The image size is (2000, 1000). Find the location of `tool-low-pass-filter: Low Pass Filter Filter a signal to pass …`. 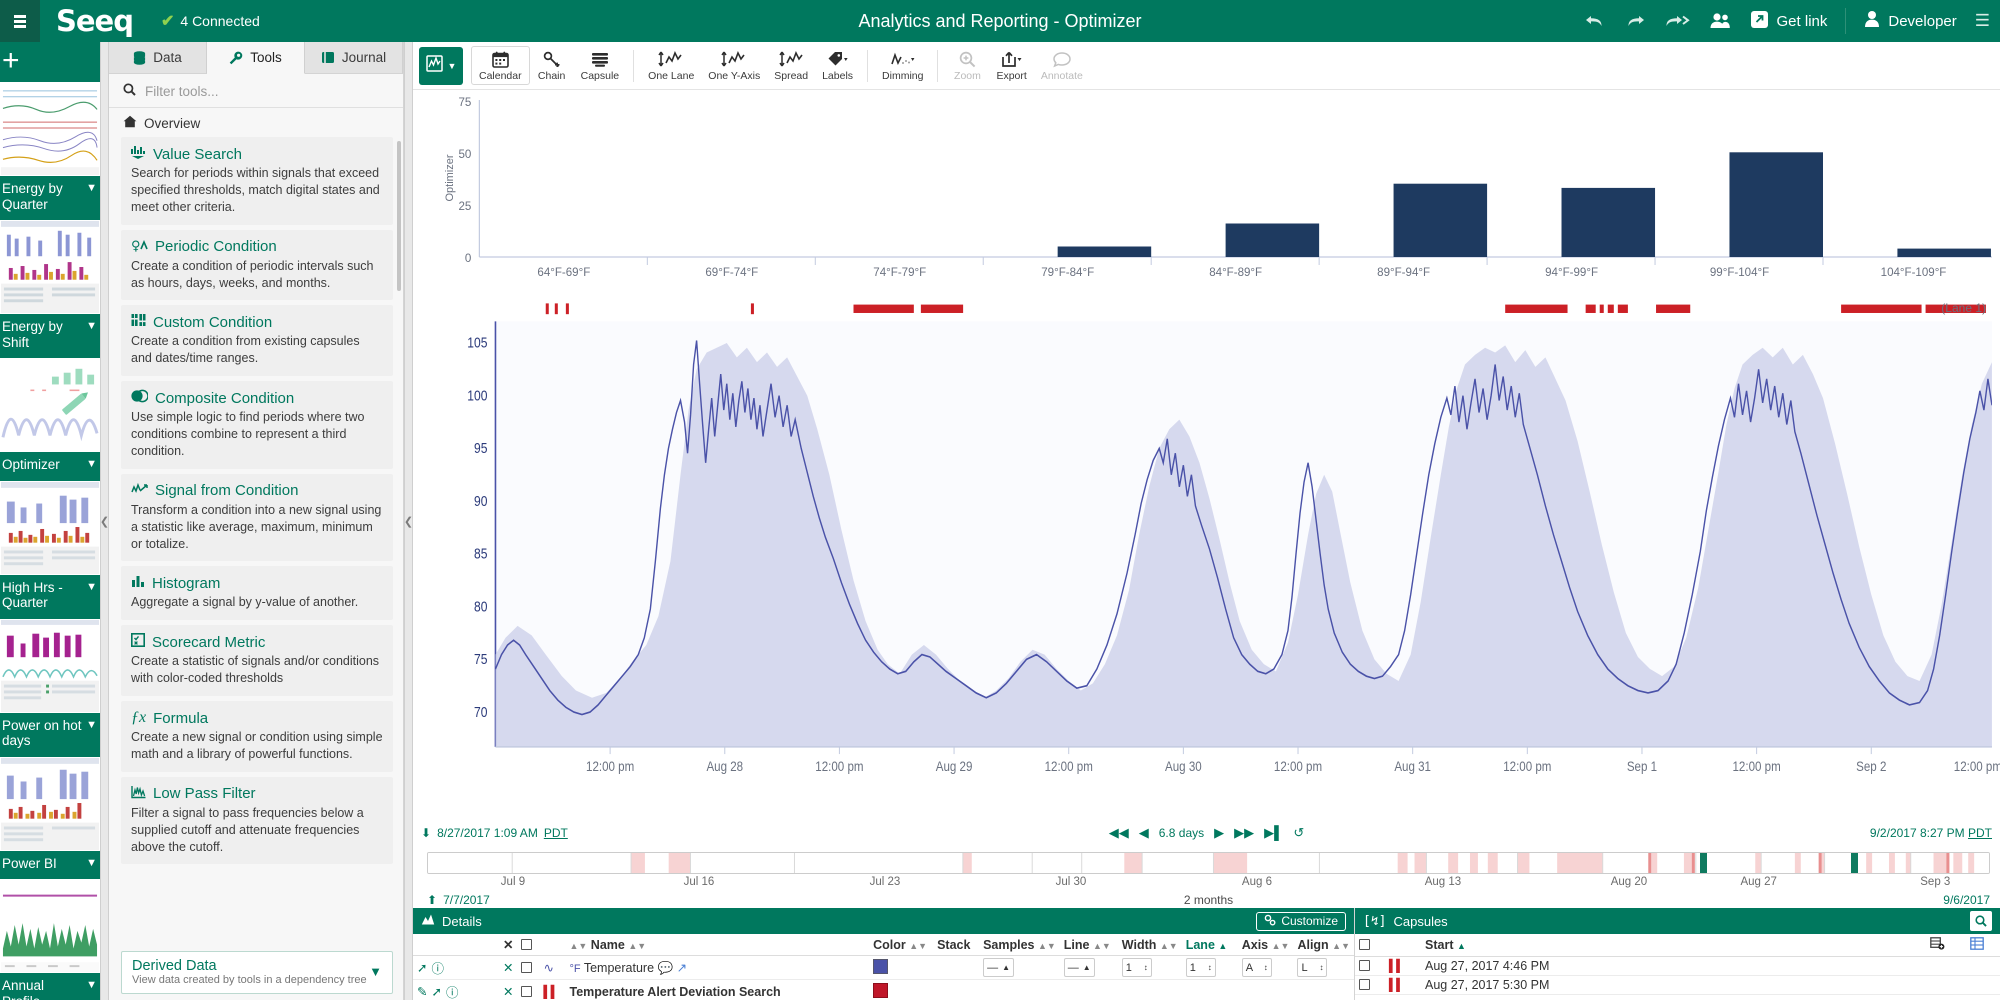

tool-low-pass-filter: Low Pass Filter Filter a signal to pass … is located at coordinates (257, 820).